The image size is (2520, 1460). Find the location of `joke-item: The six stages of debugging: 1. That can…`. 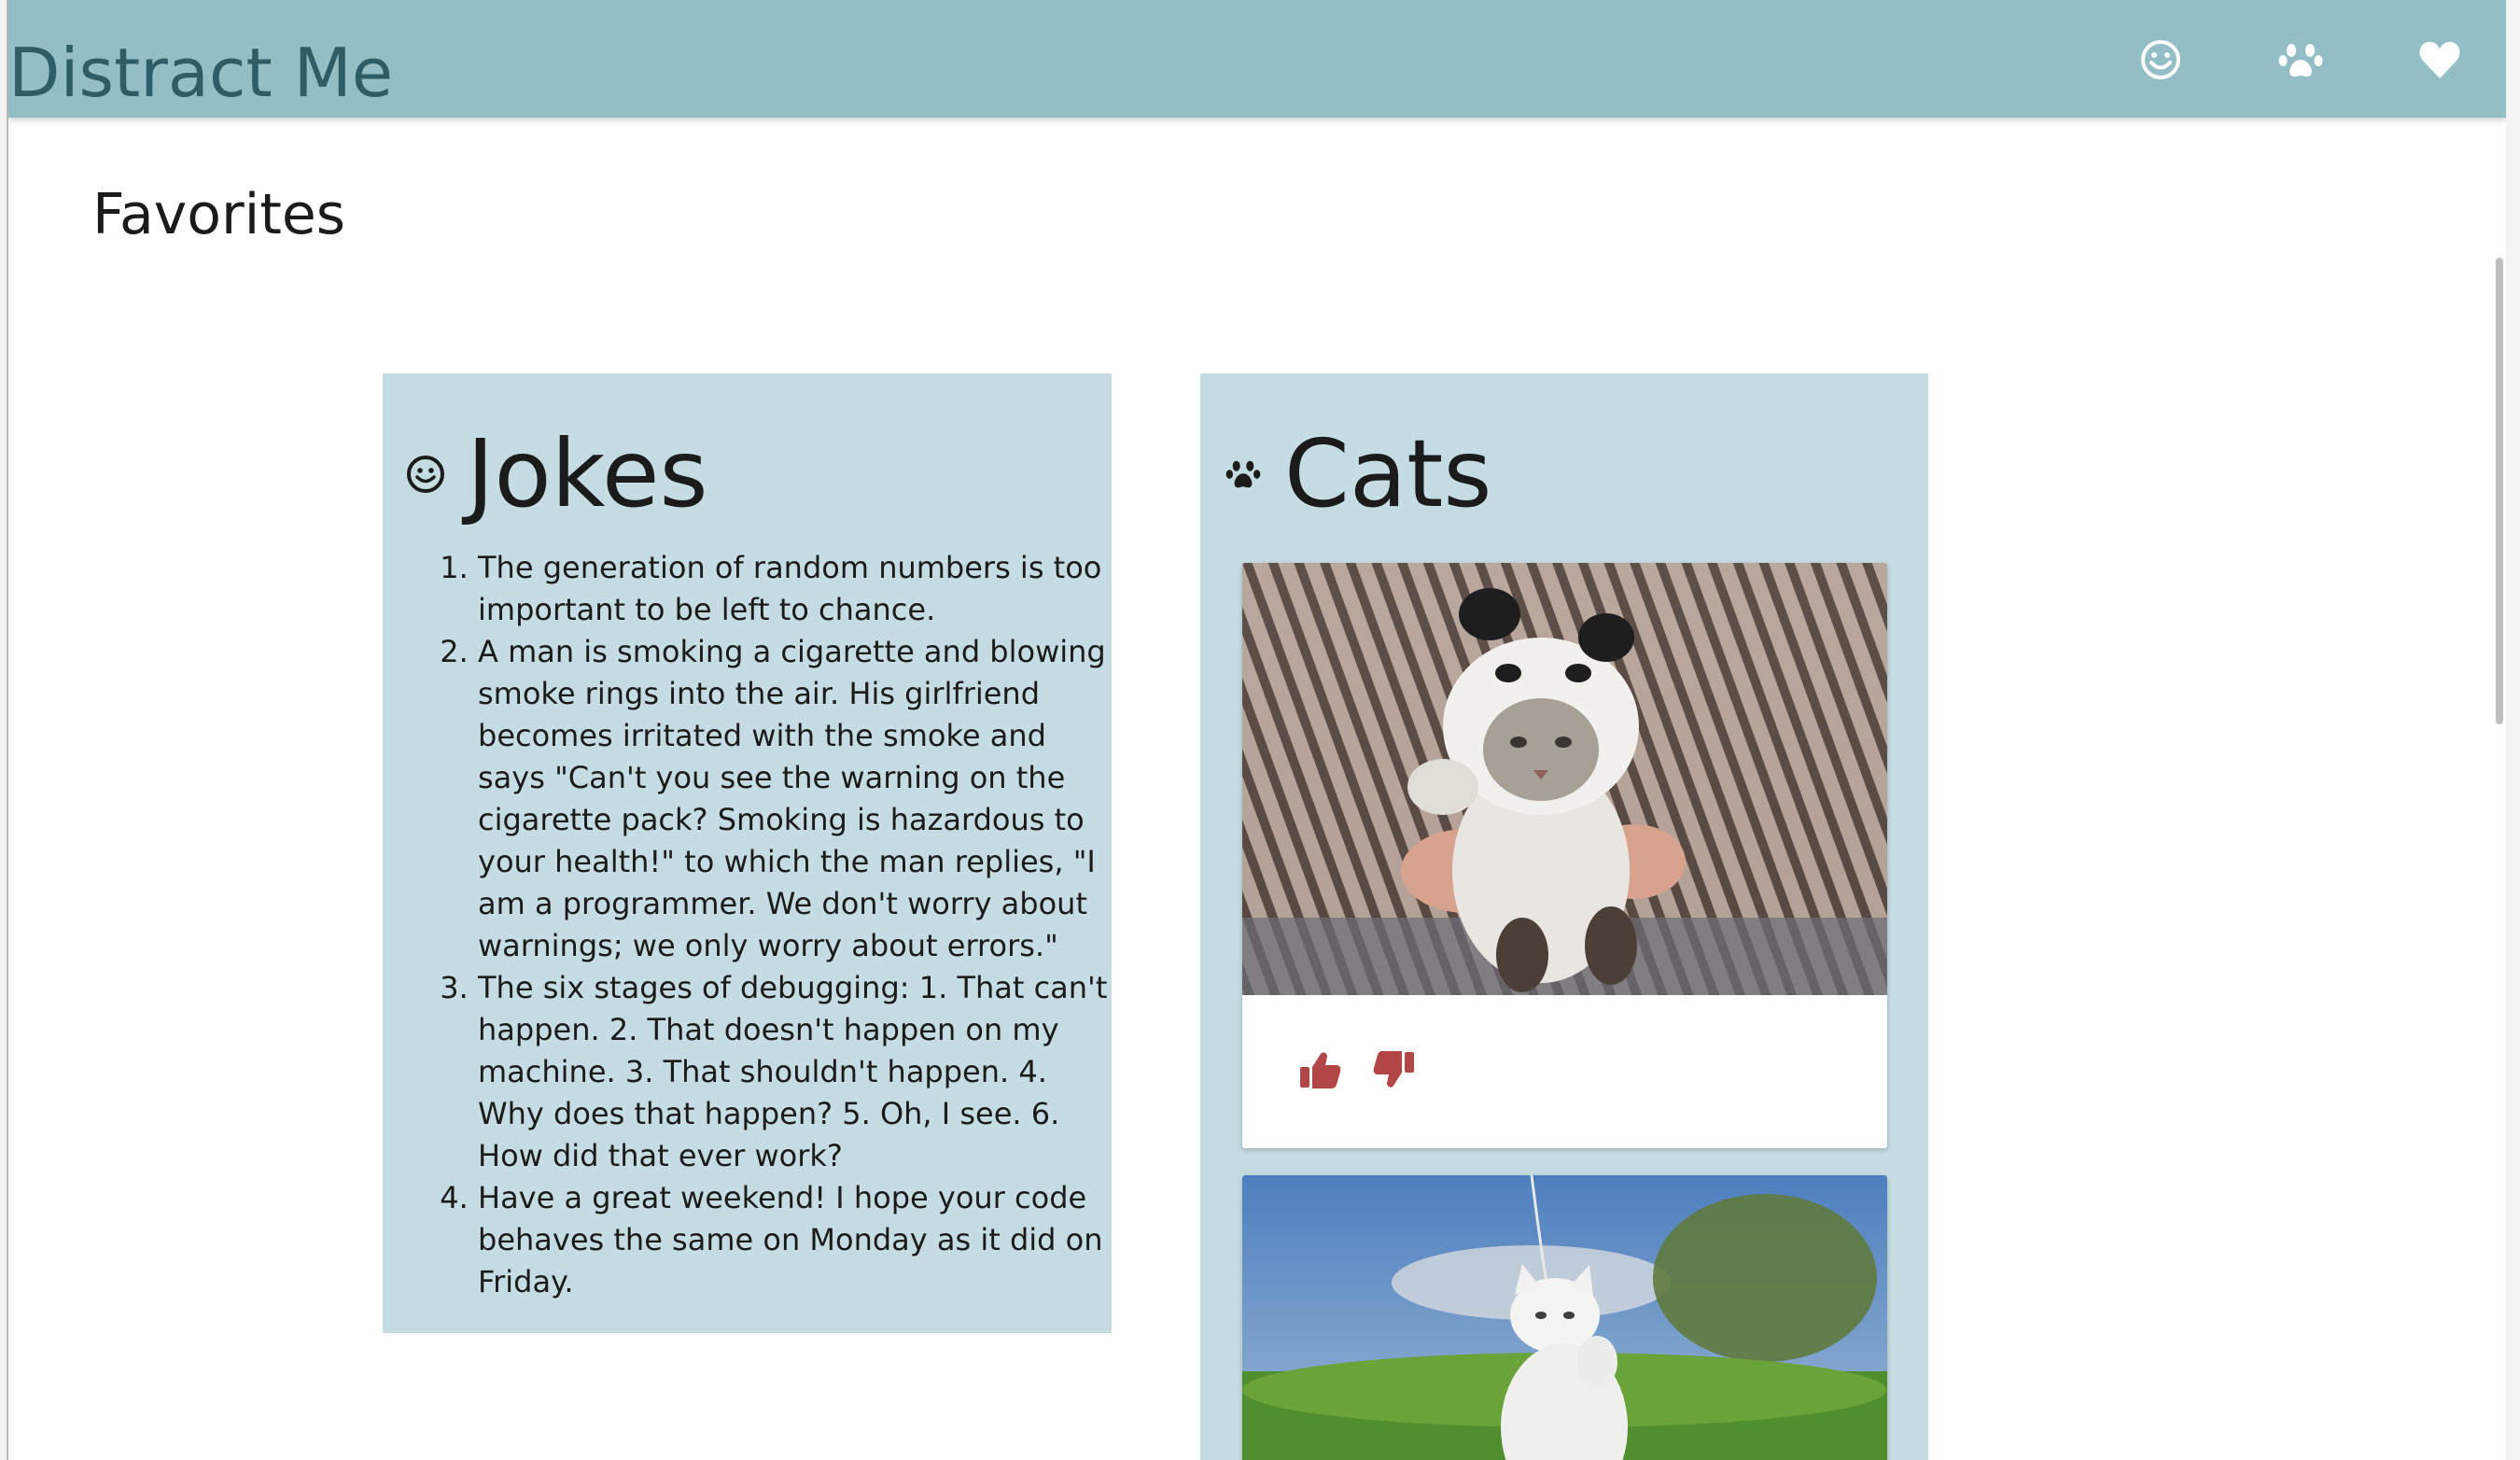

joke-item: The six stages of debugging: 1. That can… is located at coordinates (800, 1072).